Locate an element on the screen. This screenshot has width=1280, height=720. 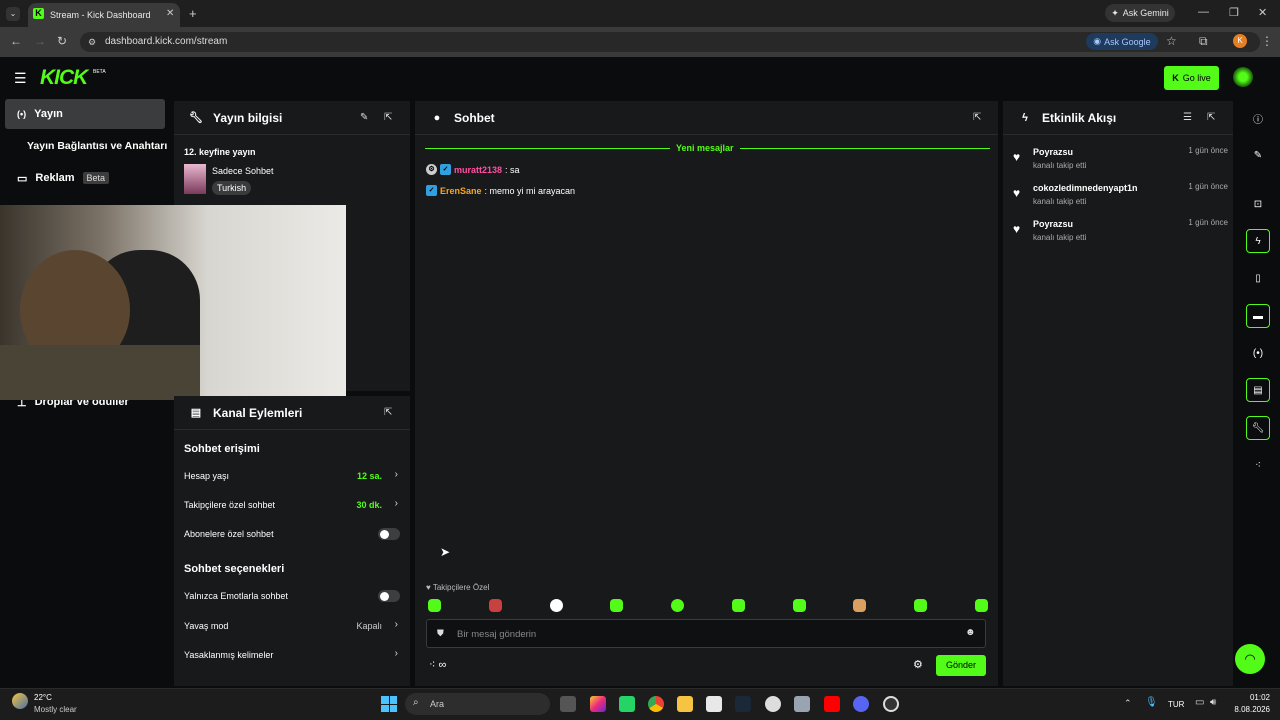
tray-chevron-icon: ⌃ is located at coordinates (1128, 703).